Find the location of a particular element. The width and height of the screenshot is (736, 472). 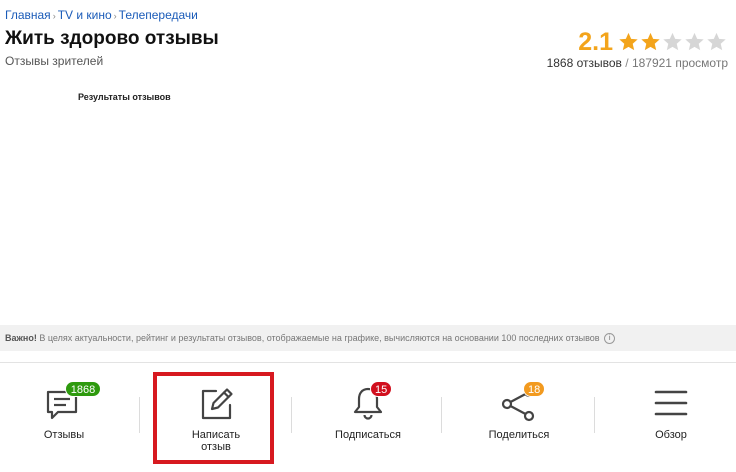

rating-summary: 2.1 1868 отзывов / 187921 просмотр is located at coordinates (618, 49).